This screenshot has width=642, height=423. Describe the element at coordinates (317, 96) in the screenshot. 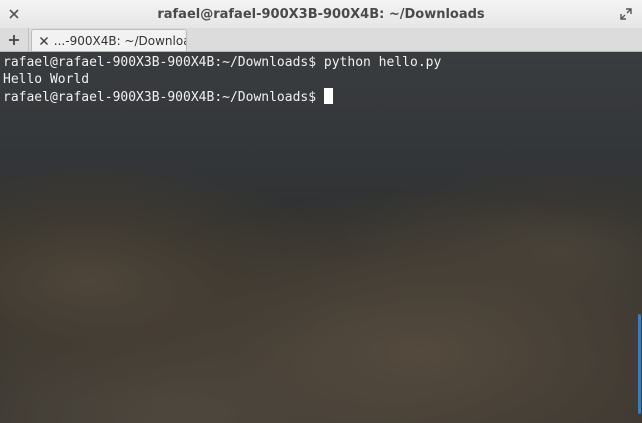

I see `terminal-prompt-line: rafael@rafael-900X3B-900X4B:~/Downloads$` at that location.